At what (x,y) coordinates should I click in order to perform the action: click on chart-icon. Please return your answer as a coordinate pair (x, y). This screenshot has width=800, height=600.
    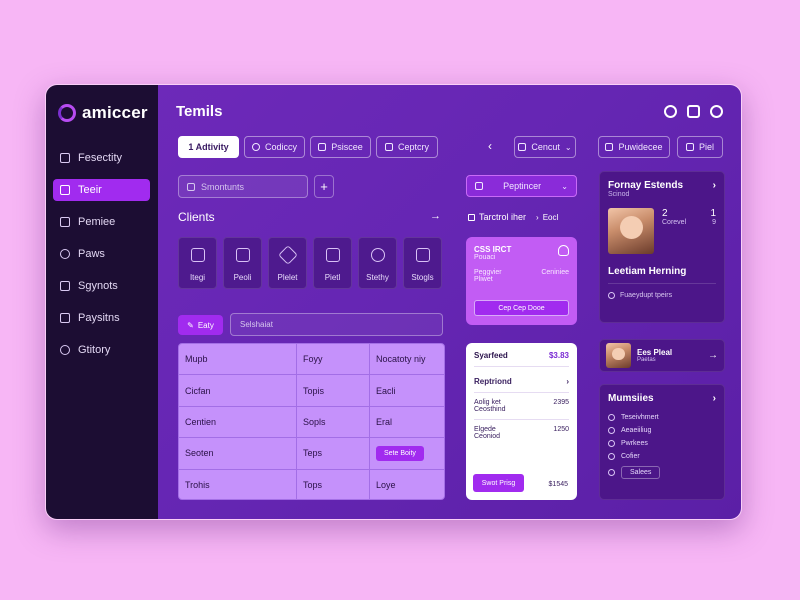
    Looking at the image, I should click on (197, 255).